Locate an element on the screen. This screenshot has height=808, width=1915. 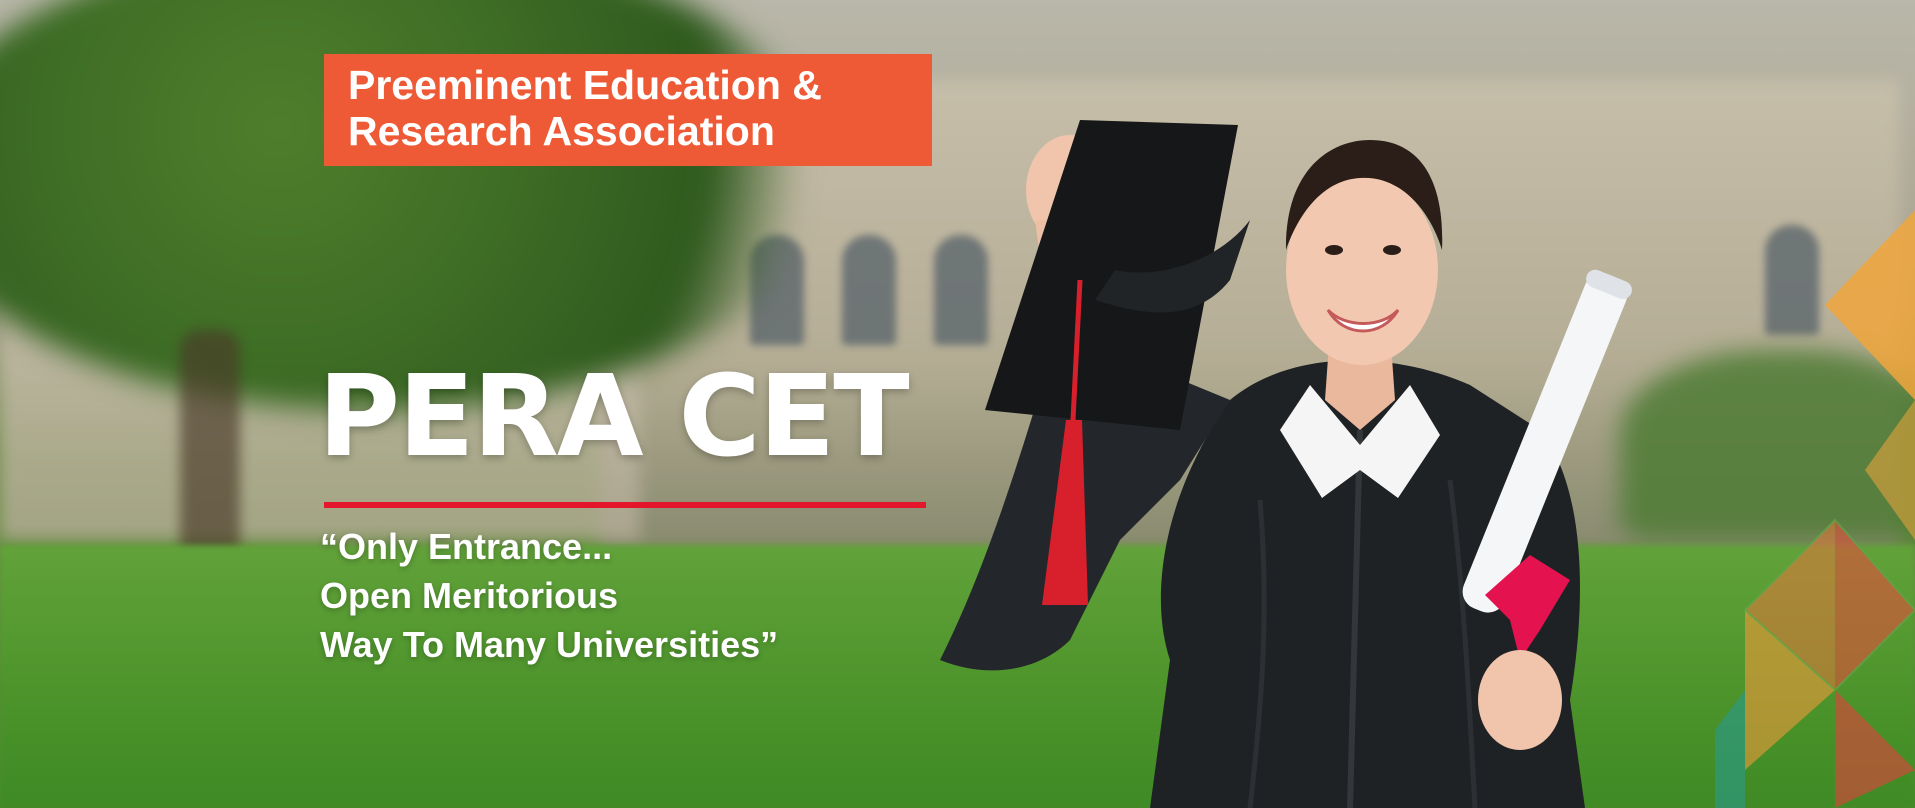
tagline-line: Way To Many Universities” is located at coordinates (549, 644).